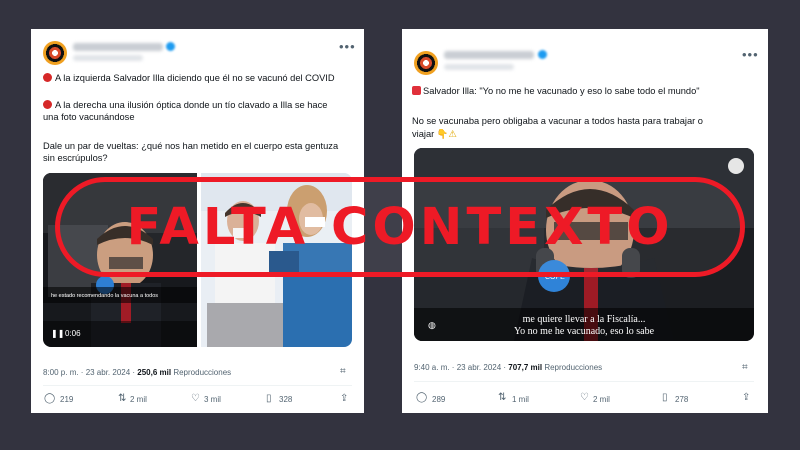 The width and height of the screenshot is (800, 450). Describe the element at coordinates (138, 399) in the screenshot. I see `retweet-count: 2 mil` at that location.